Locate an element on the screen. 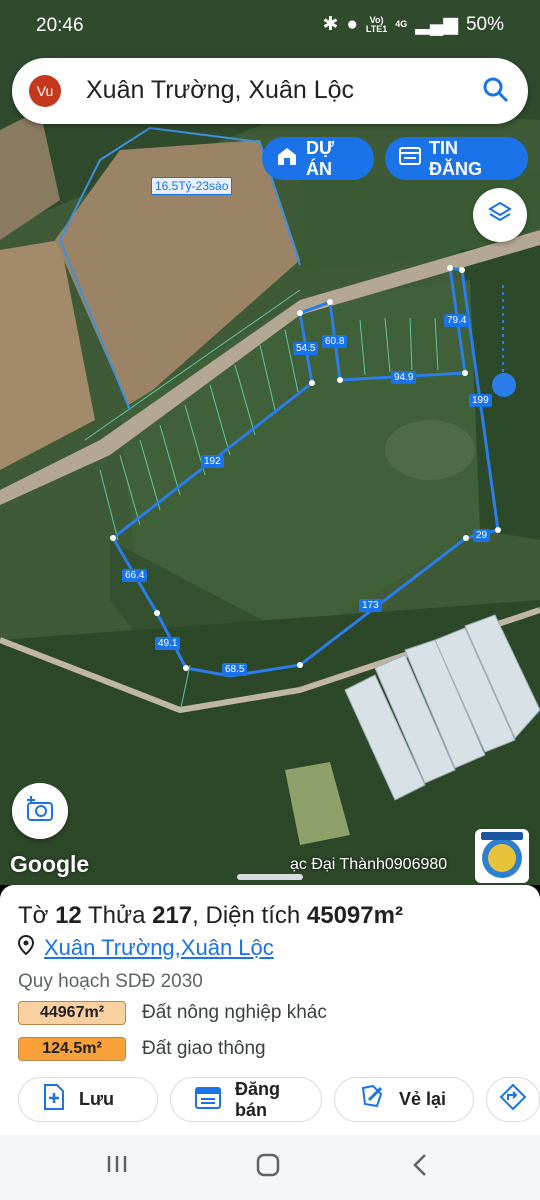  map-credit: ạc Đại Thành0906980 is located at coordinates (369, 864).